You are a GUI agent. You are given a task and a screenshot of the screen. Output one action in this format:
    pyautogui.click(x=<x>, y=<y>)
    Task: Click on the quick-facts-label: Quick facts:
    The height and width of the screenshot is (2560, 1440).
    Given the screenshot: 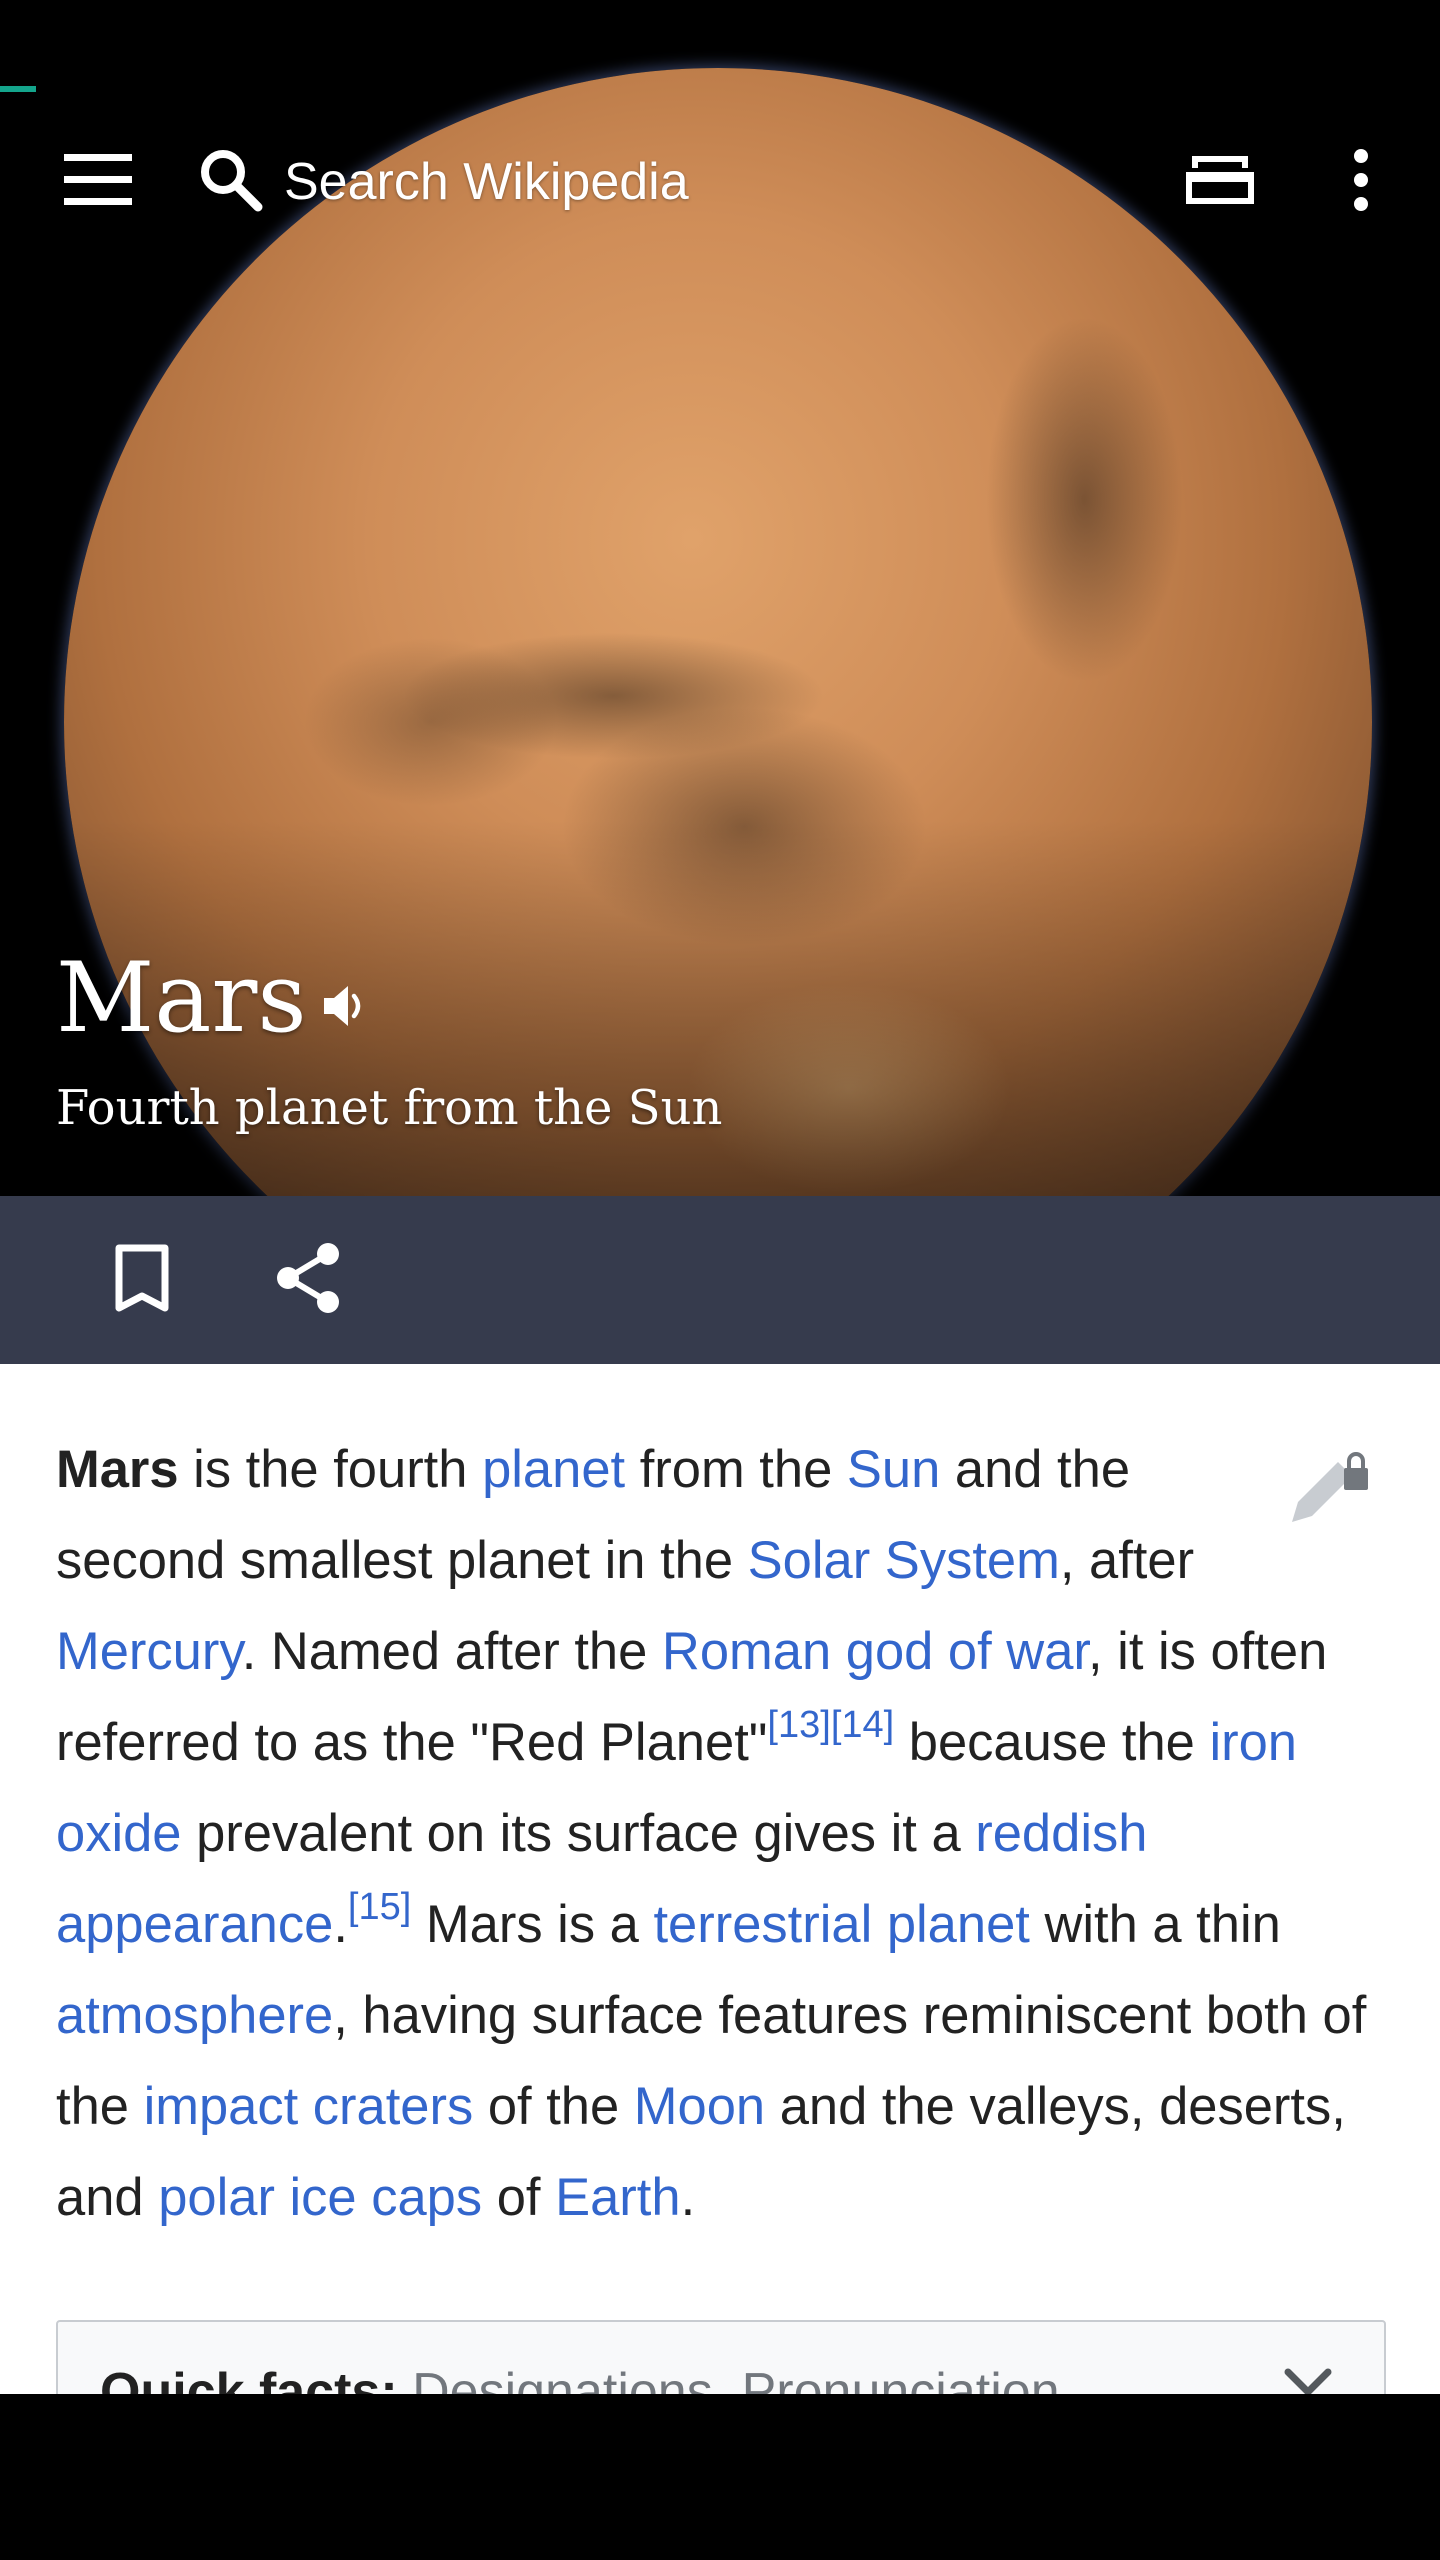 What is the action you would take?
    pyautogui.click(x=249, y=2378)
    